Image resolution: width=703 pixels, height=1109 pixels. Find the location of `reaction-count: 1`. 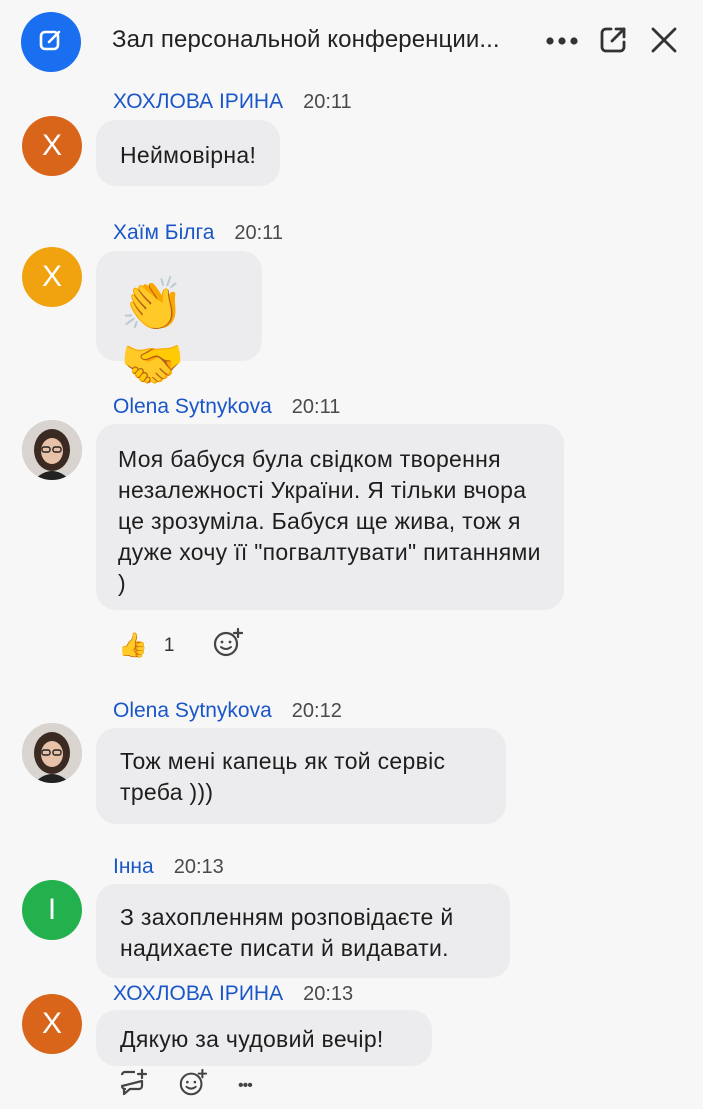

reaction-count: 1 is located at coordinates (169, 645).